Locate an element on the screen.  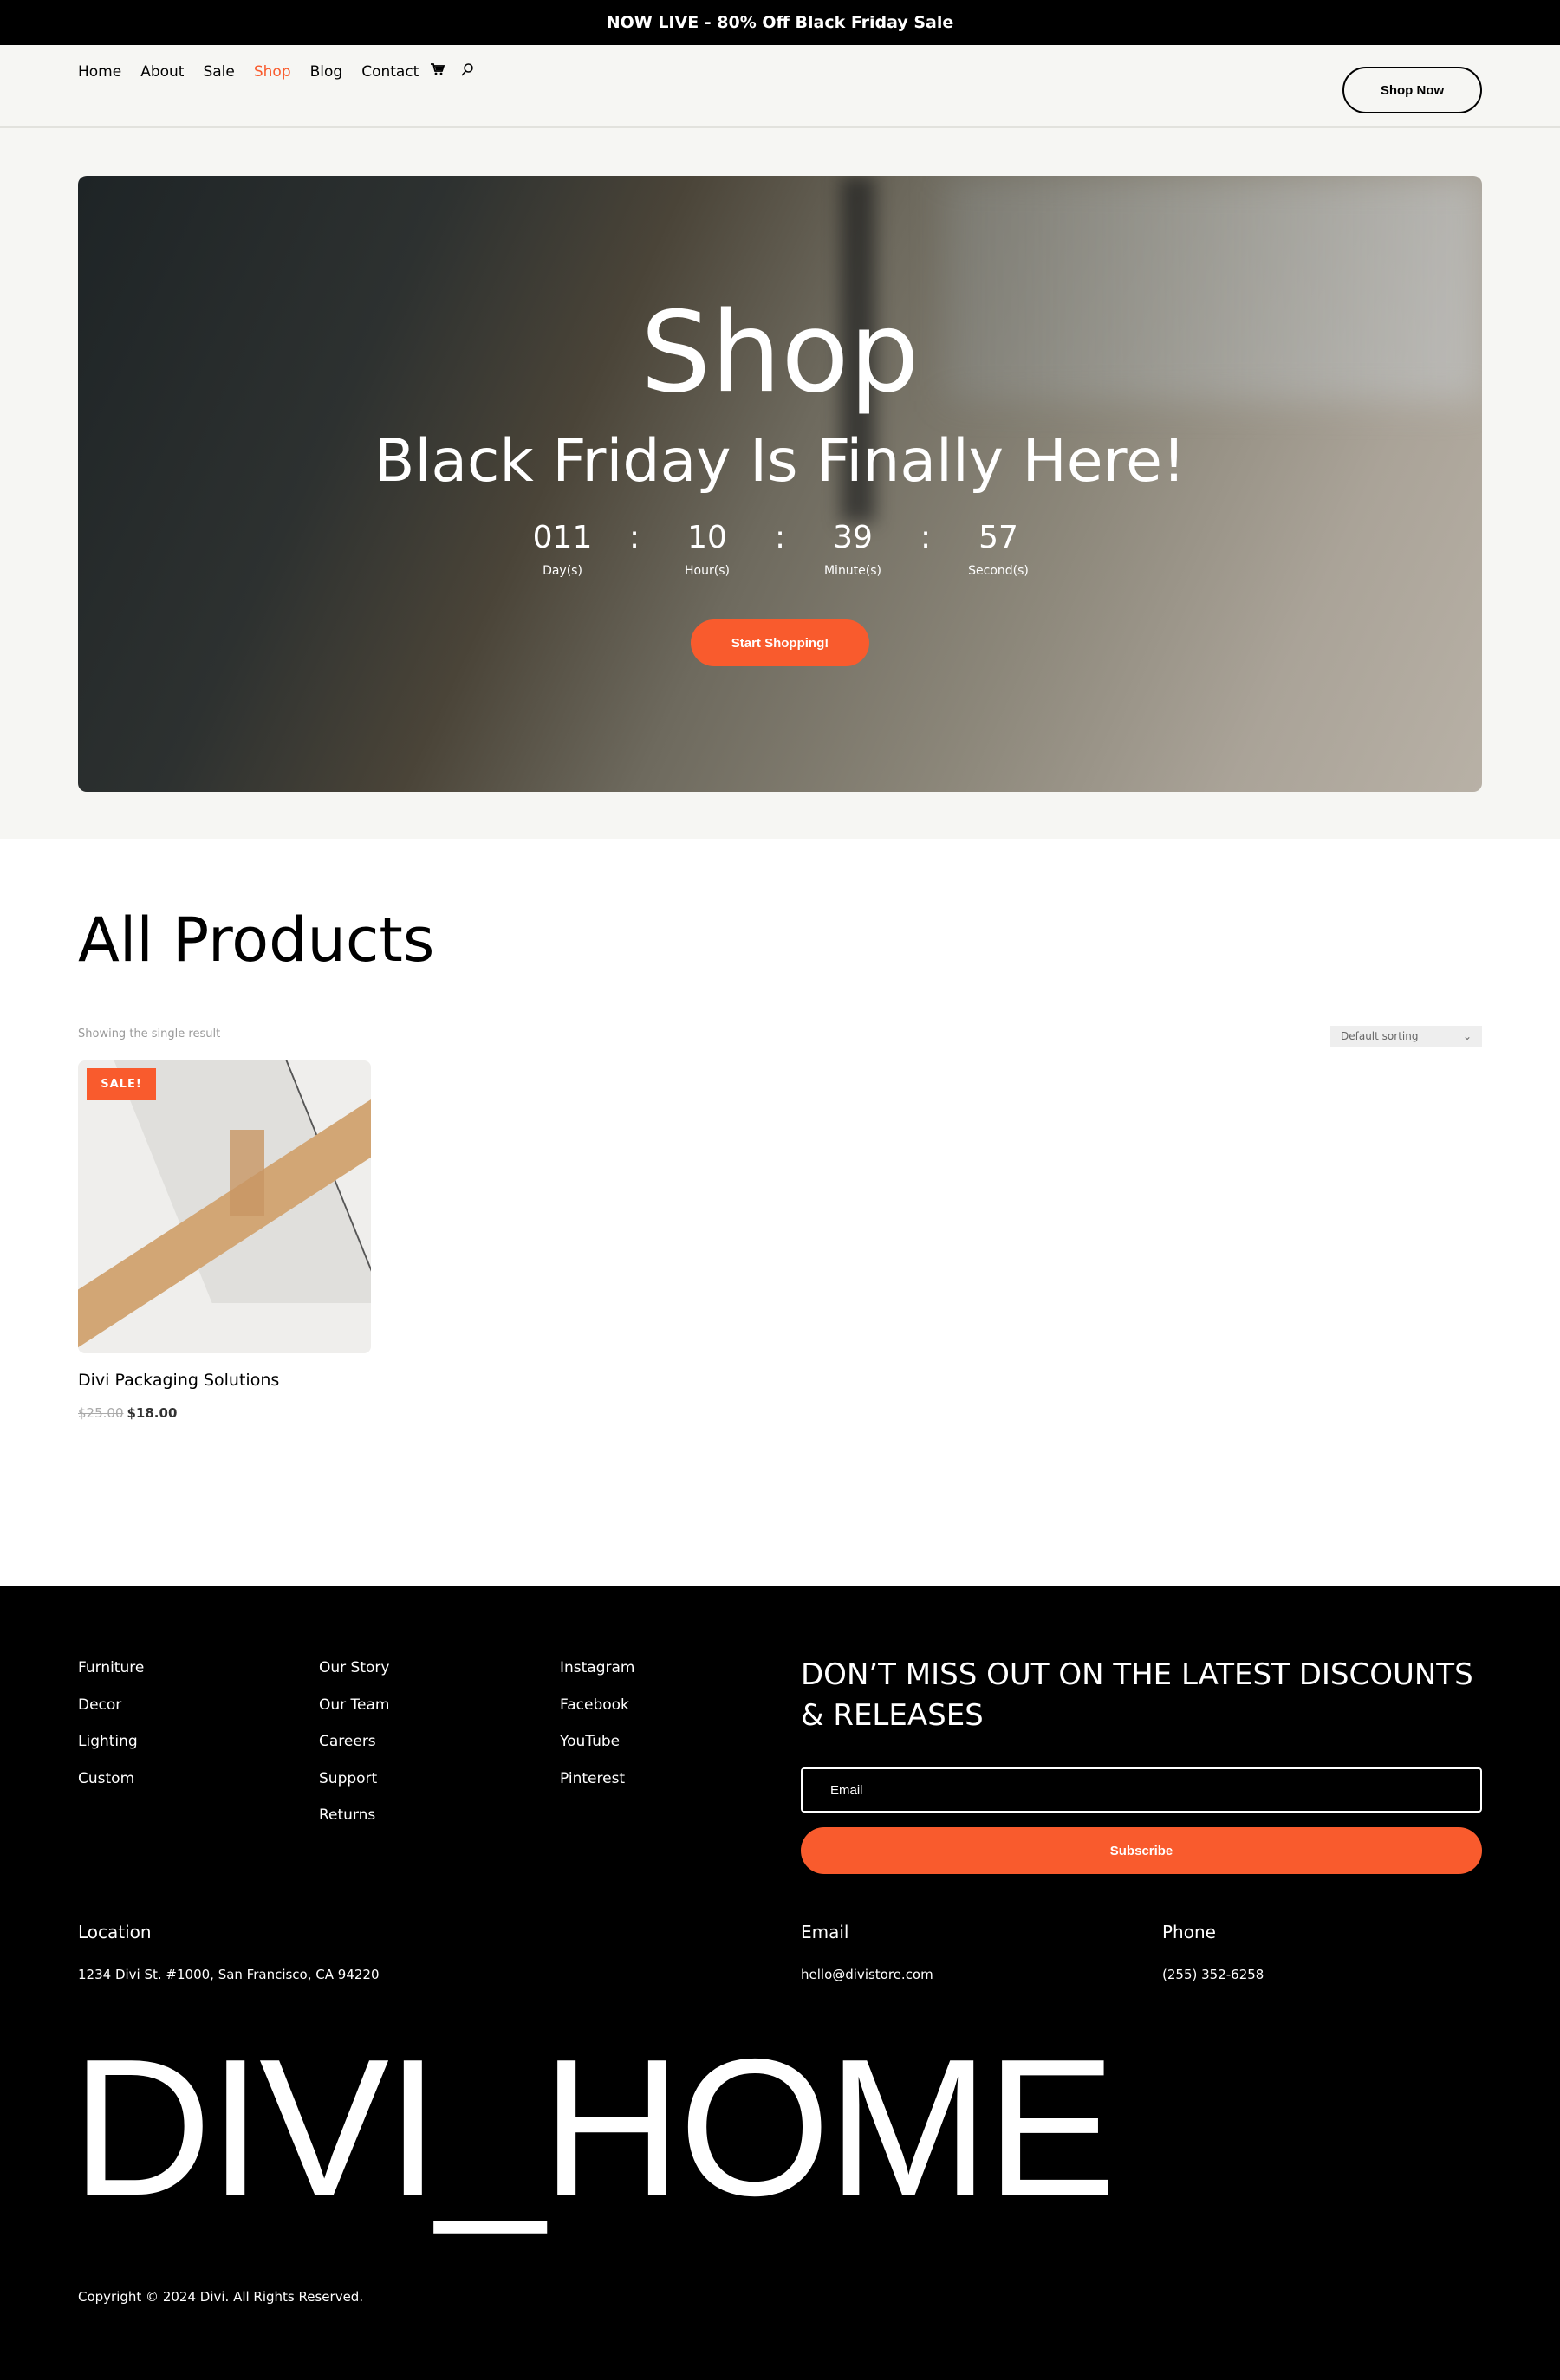
footer-col-social: Instagram Facebook YouTube Pinterest is located at coordinates (597, 1732).